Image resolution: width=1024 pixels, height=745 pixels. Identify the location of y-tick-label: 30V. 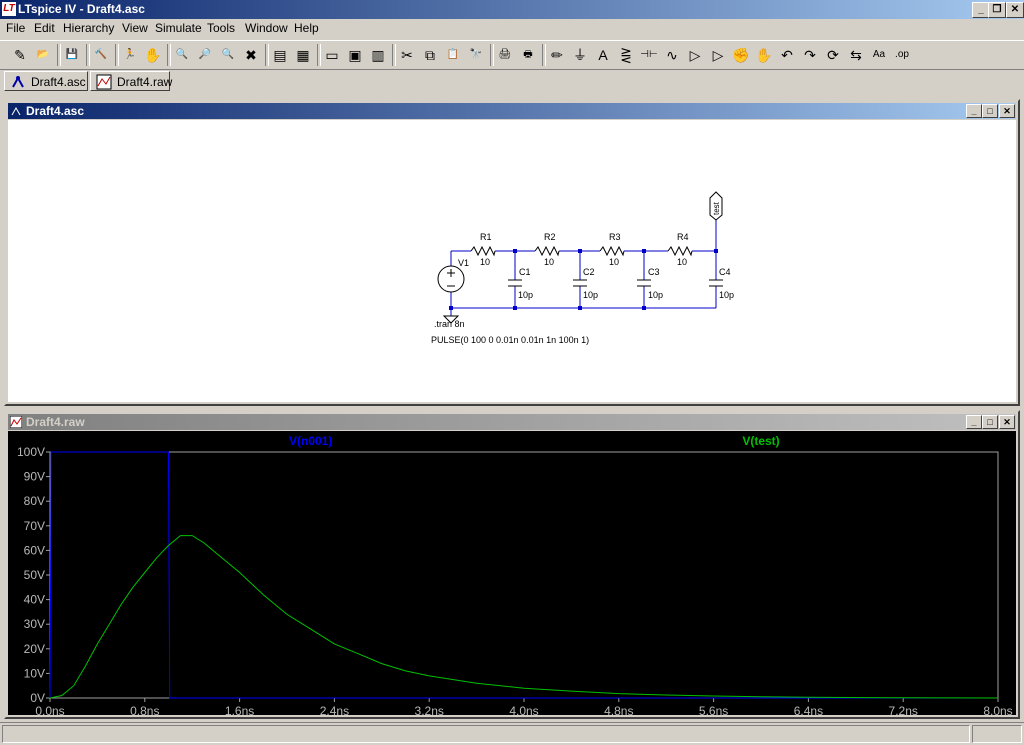
(34, 624).